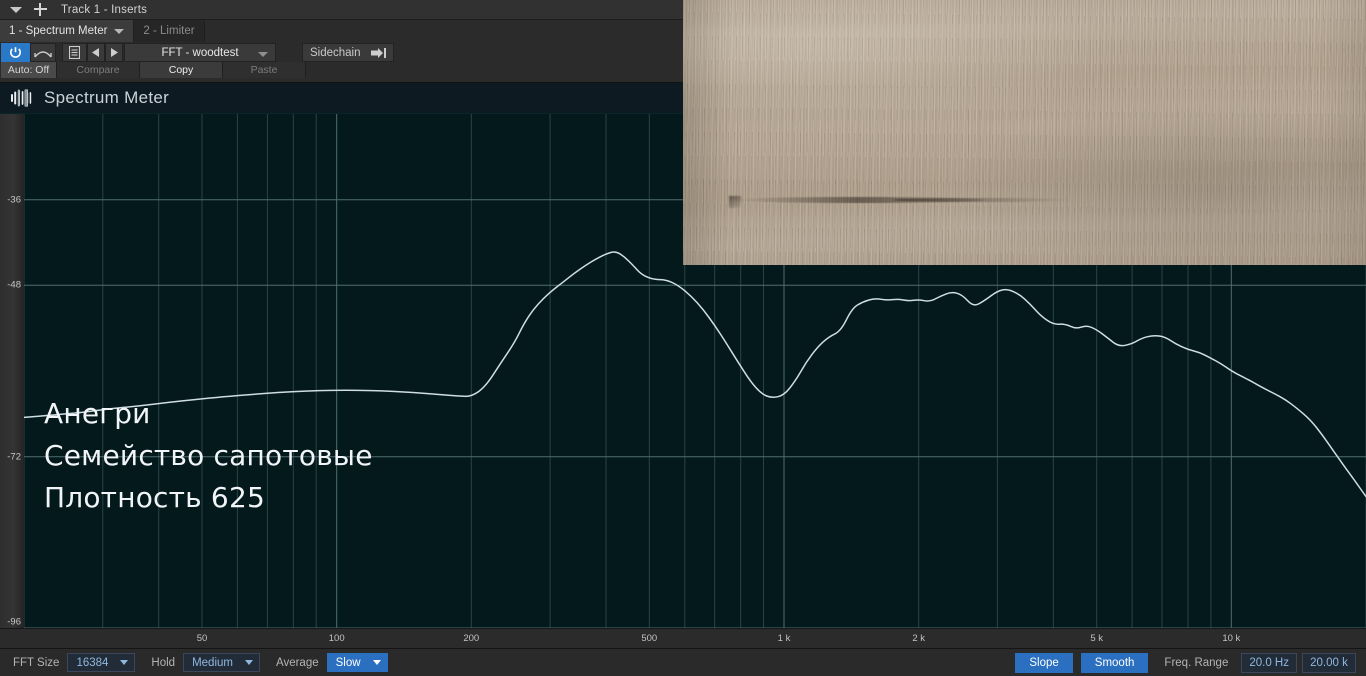 The image size is (1366, 676). I want to click on plugin-toolbar-row-1: FFT - woodtest Sidechain, so click(341, 52).